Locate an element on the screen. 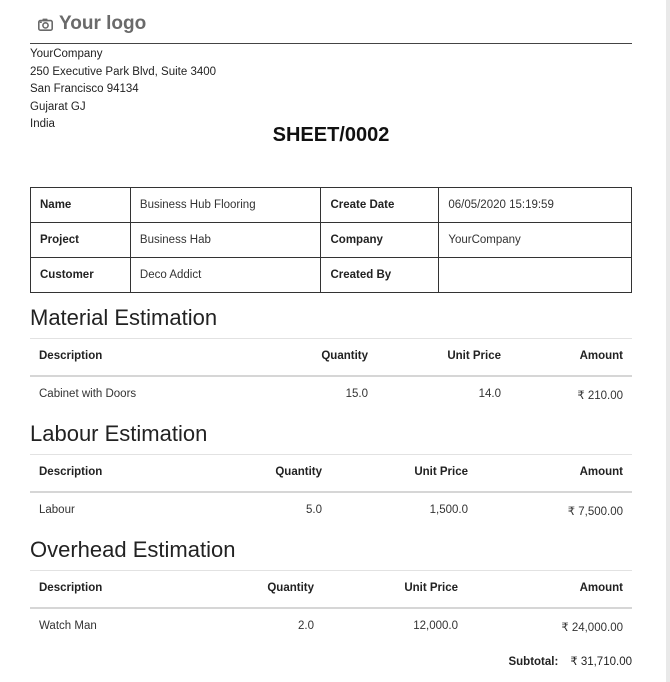 The image size is (670, 682). row-description: Labour is located at coordinates (57, 510).